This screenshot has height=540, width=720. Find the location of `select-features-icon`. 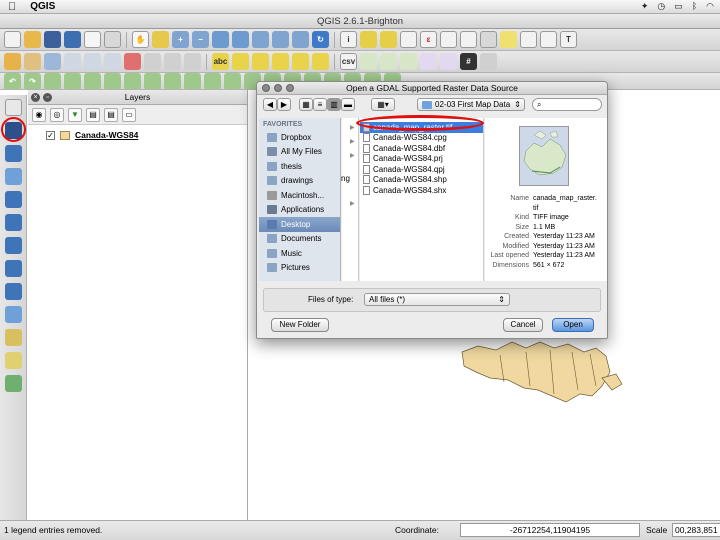

select-features-icon is located at coordinates (368, 39).